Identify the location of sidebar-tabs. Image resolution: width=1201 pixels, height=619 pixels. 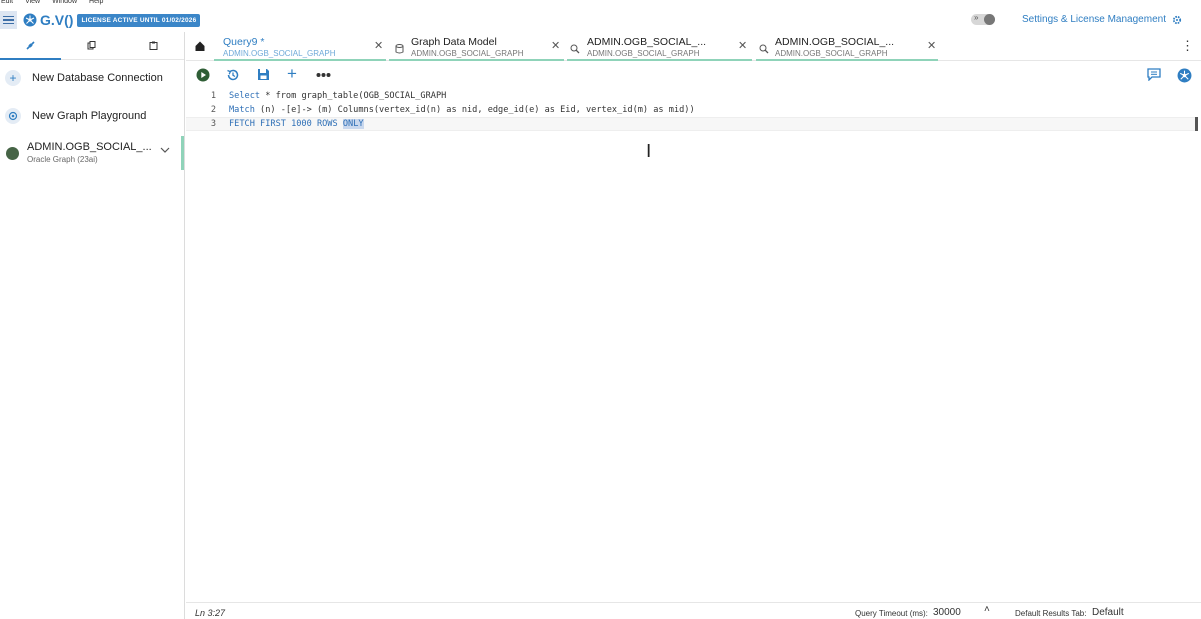
(92, 46).